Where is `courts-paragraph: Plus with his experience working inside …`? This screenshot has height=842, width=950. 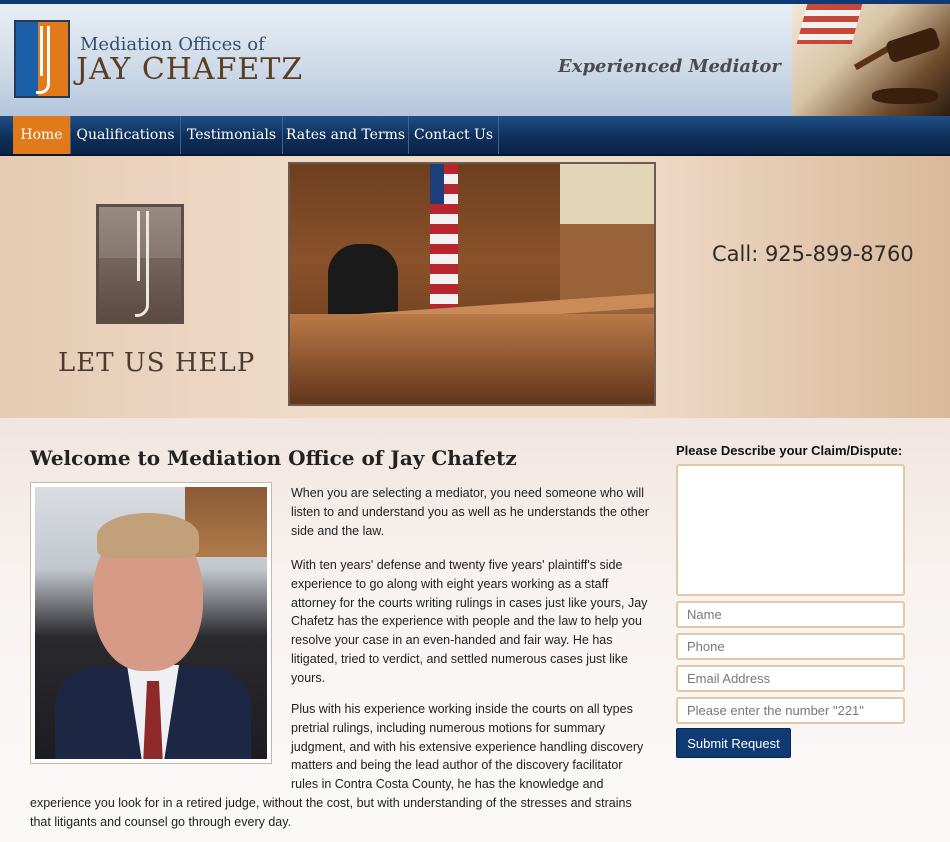
courts-paragraph: Plus with his experience working inside … is located at coordinates (467, 747).